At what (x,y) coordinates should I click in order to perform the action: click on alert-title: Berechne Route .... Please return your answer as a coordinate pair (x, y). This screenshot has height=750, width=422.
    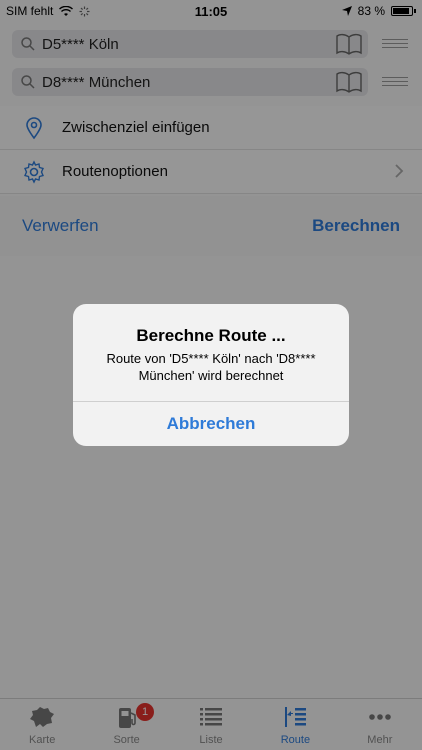
    Looking at the image, I should click on (211, 335).